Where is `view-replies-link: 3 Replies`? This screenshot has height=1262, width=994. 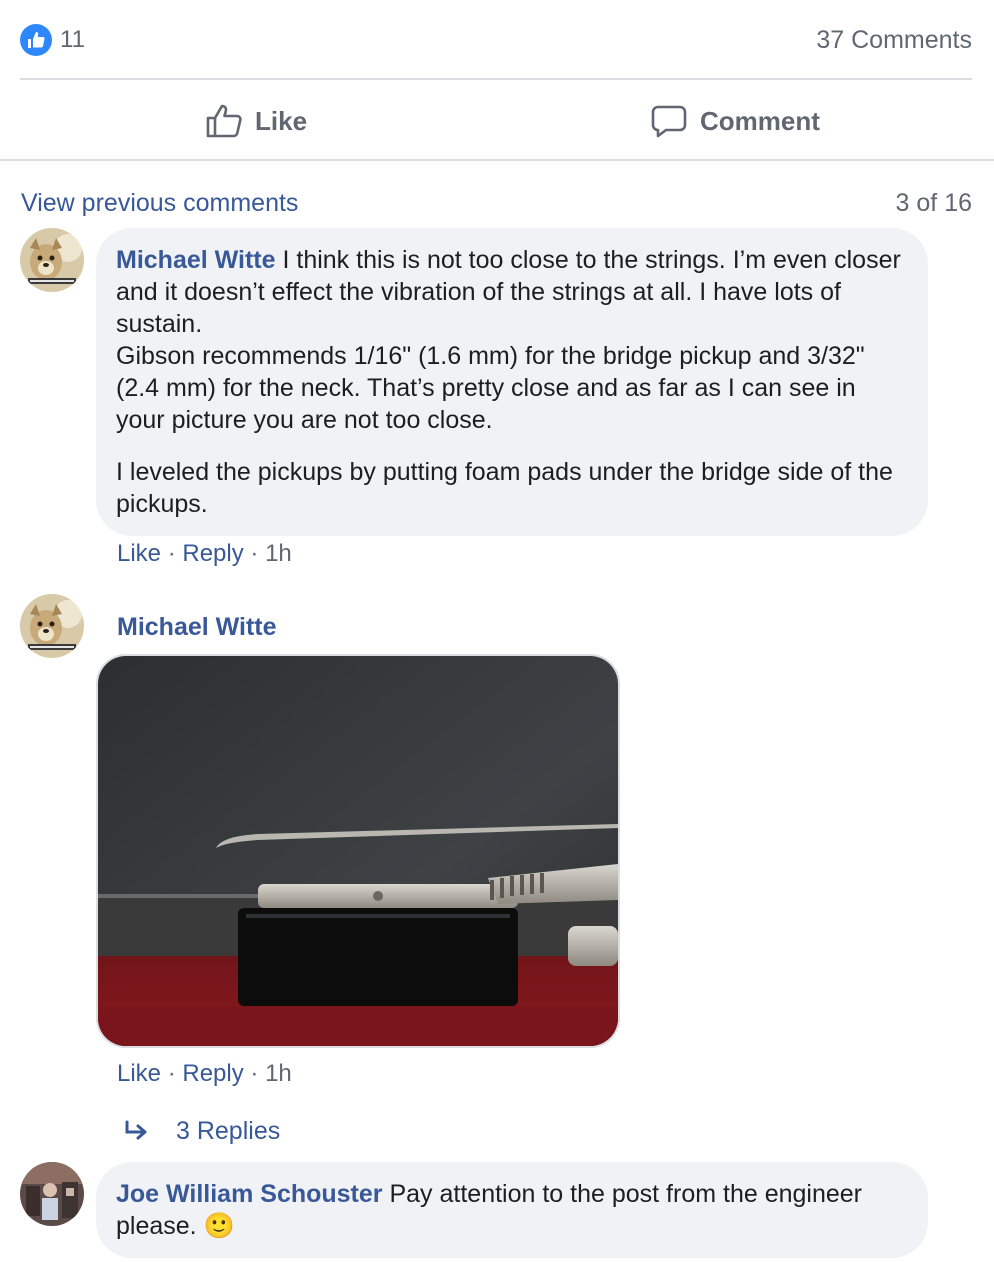
view-replies-link: 3 Replies is located at coordinates (202, 1131).